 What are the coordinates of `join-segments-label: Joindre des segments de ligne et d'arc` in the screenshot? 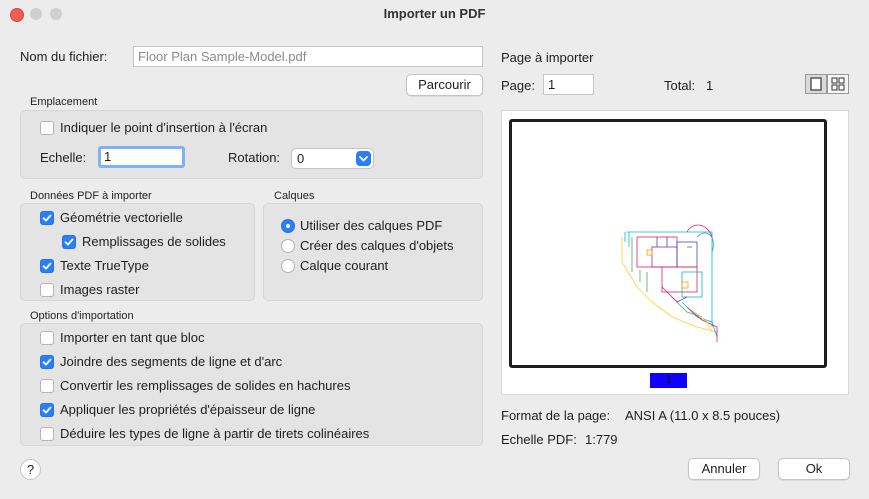 It's located at (171, 361).